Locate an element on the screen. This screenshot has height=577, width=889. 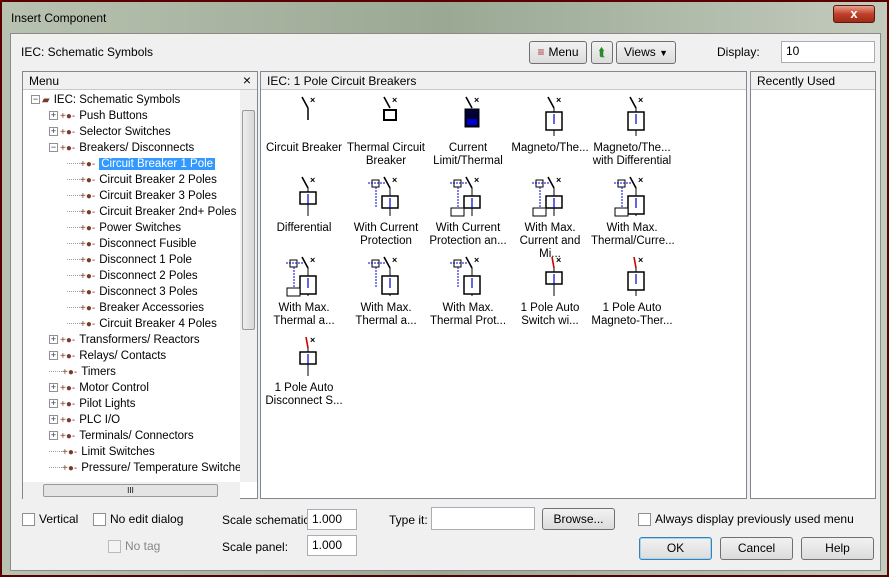
tree-item: +●- Pressure/ Temperature Switches is located at coordinates (148, 468).